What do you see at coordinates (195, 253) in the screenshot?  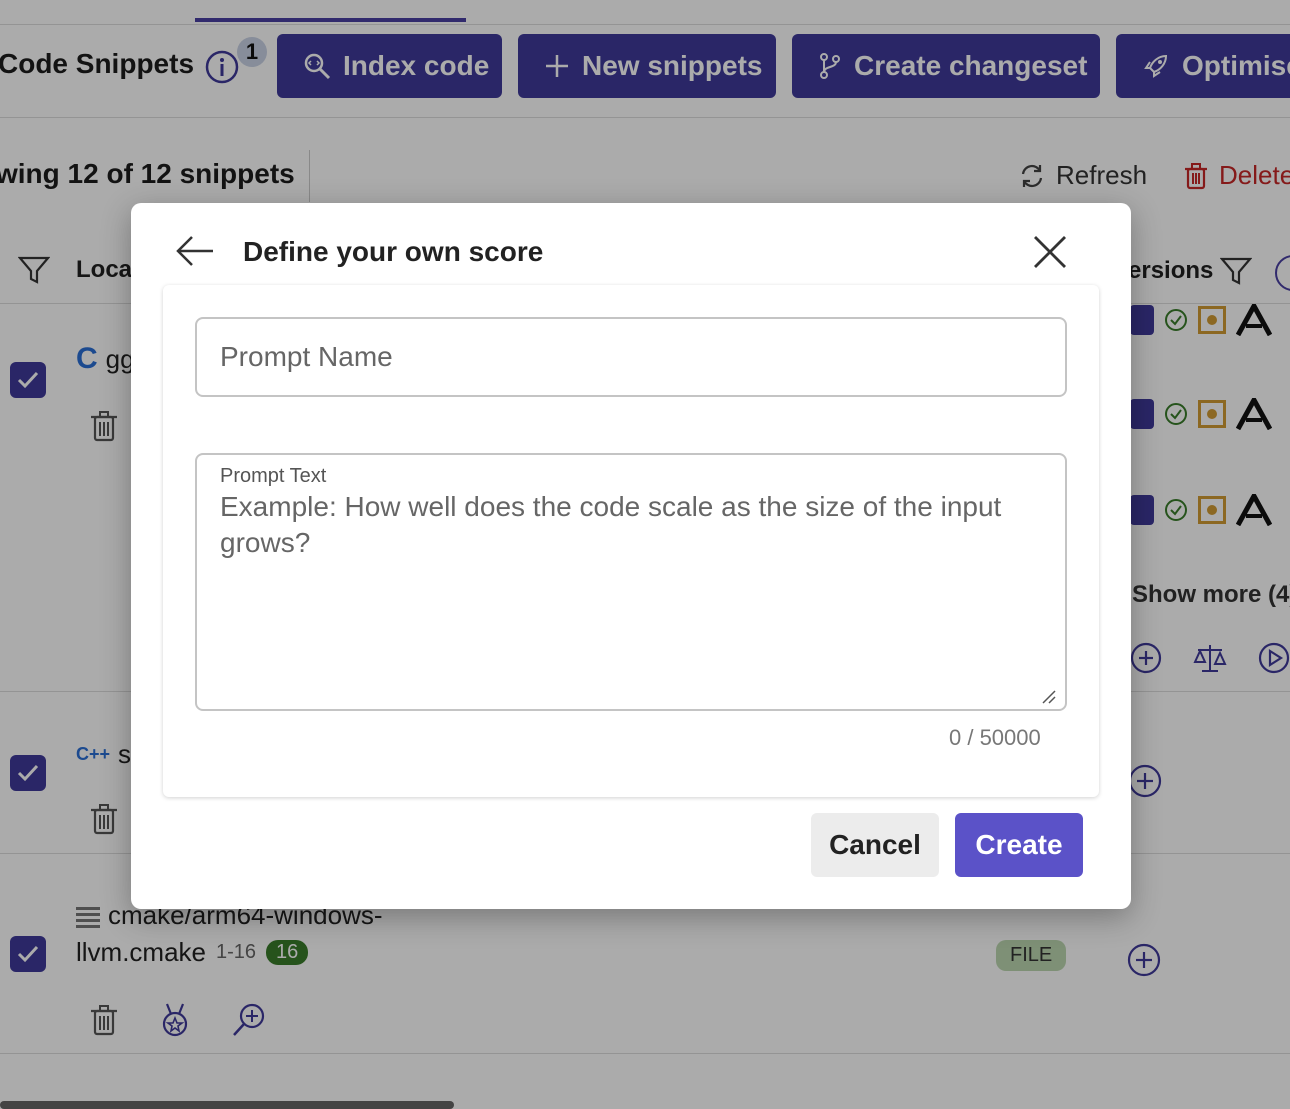 I see `back-arrow-icon` at bounding box center [195, 253].